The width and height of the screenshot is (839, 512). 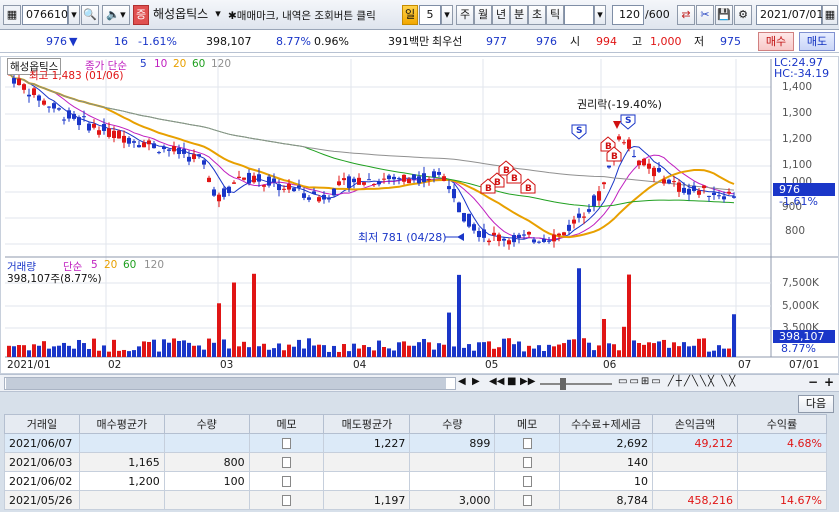 I want to click on speaker-icon: 🔈▾, so click(x=116, y=15).